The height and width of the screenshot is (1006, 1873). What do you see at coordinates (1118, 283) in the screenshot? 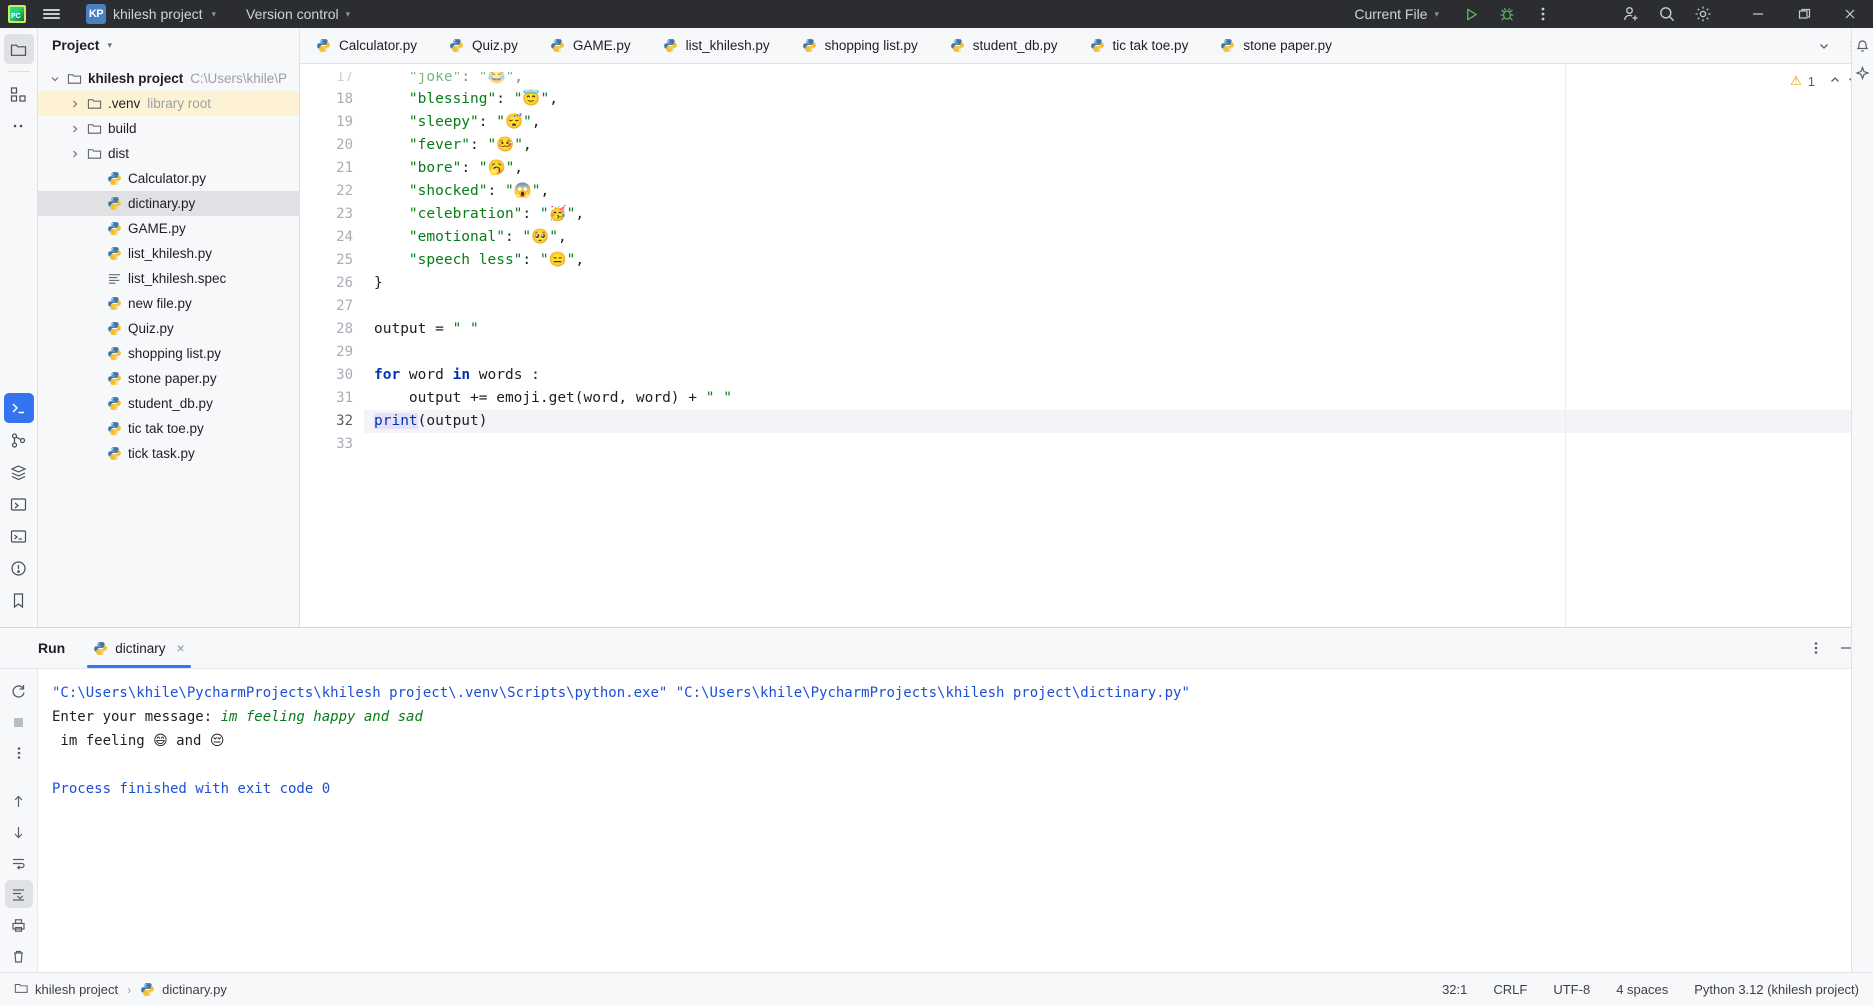
I see `code-line: }` at bounding box center [1118, 283].